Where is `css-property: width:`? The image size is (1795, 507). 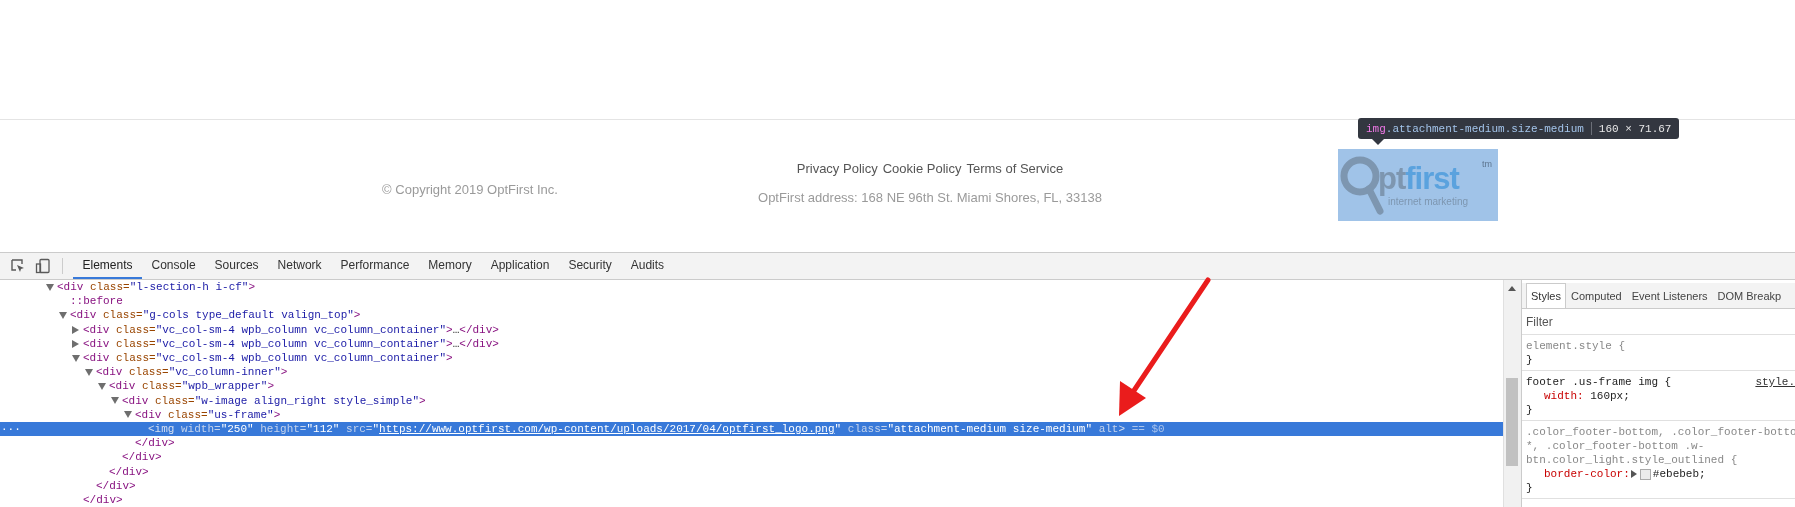
css-property: width: is located at coordinates (1564, 396).